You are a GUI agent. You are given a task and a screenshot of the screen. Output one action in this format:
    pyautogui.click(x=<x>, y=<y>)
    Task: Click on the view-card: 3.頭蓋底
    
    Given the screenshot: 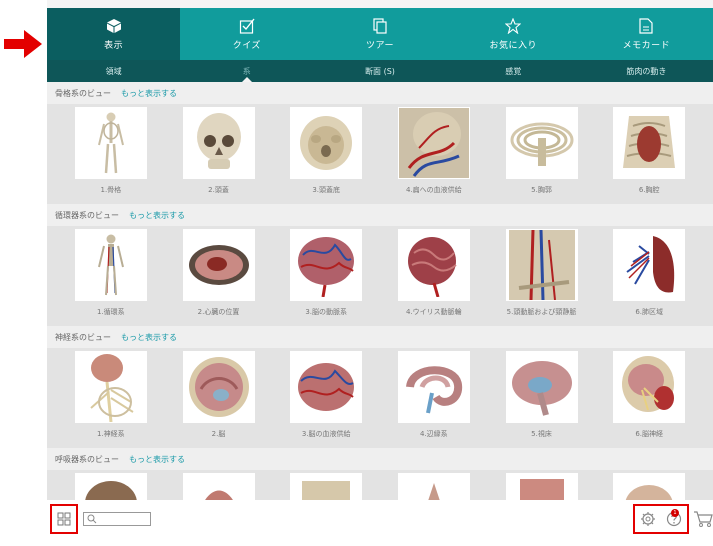 What is the action you would take?
    pyautogui.click(x=326, y=155)
    